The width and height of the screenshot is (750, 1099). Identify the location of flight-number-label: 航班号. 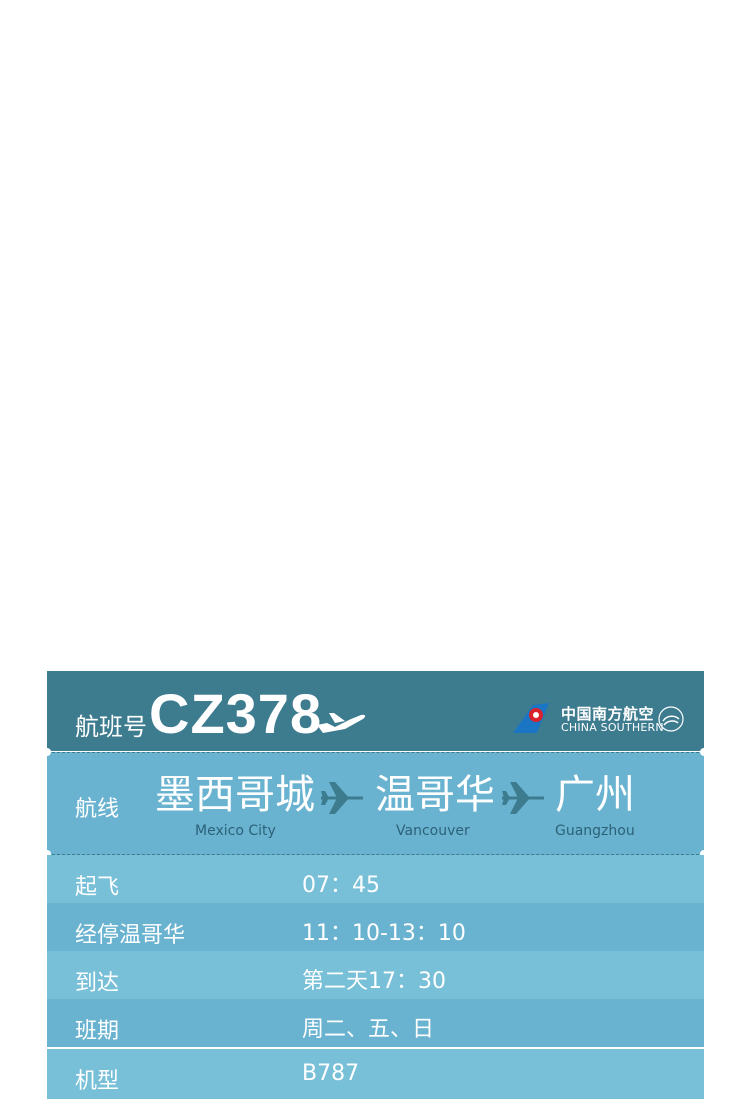
(111, 727).